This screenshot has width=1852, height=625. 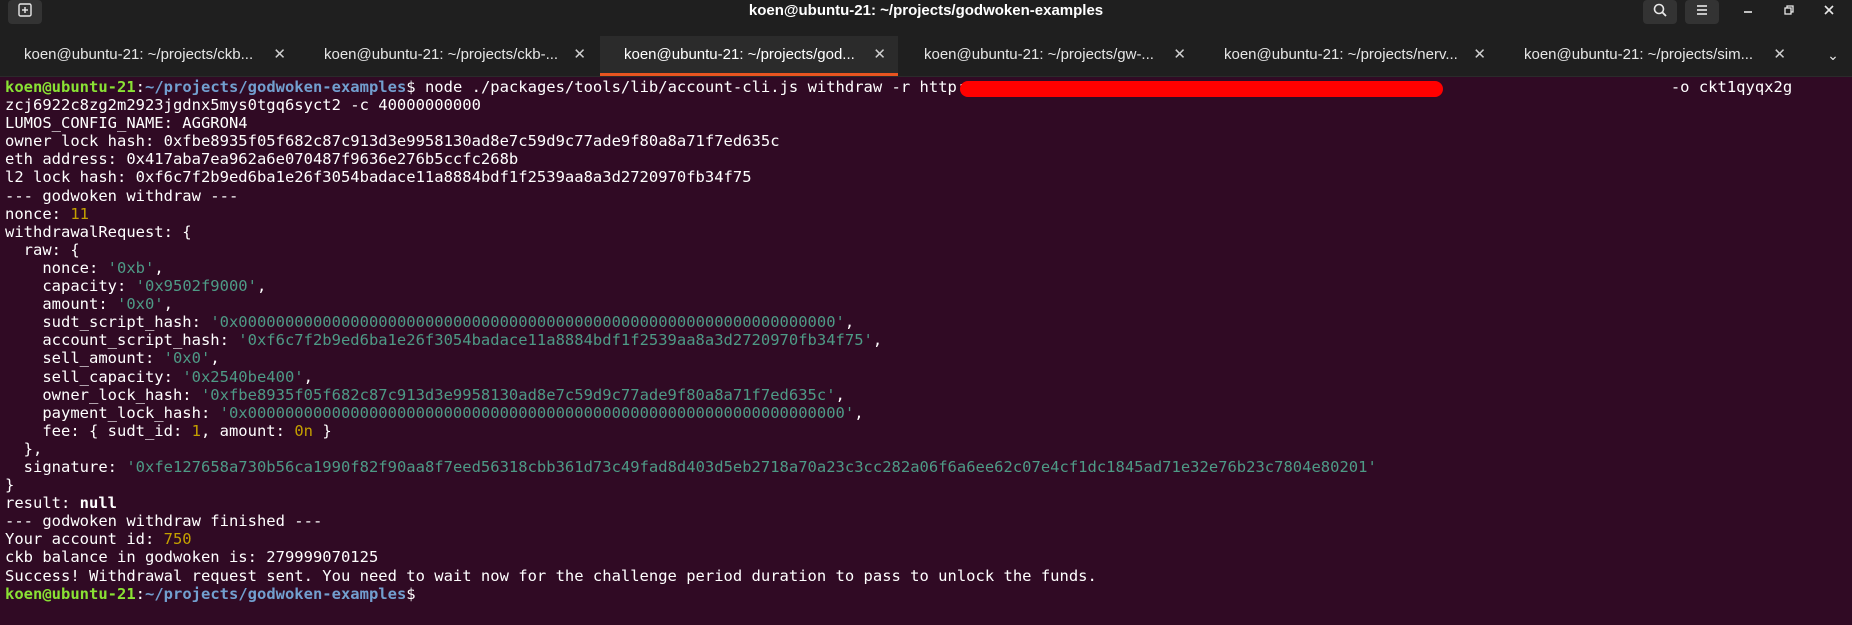 I want to click on tab-5: koen@ubuntu-21: ~/projects/nerv... ✕, so click(x=1349, y=56).